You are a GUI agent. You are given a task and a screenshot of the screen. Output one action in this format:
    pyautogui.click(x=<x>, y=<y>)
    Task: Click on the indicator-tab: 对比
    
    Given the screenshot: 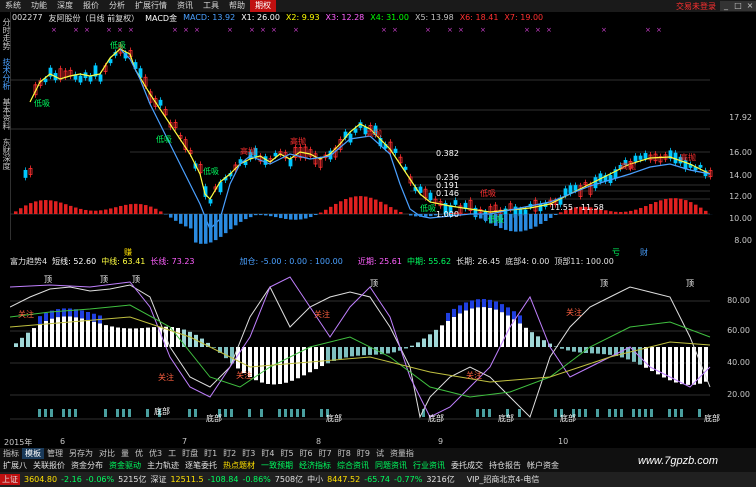 What is the action you would take?
    pyautogui.click(x=107, y=453)
    